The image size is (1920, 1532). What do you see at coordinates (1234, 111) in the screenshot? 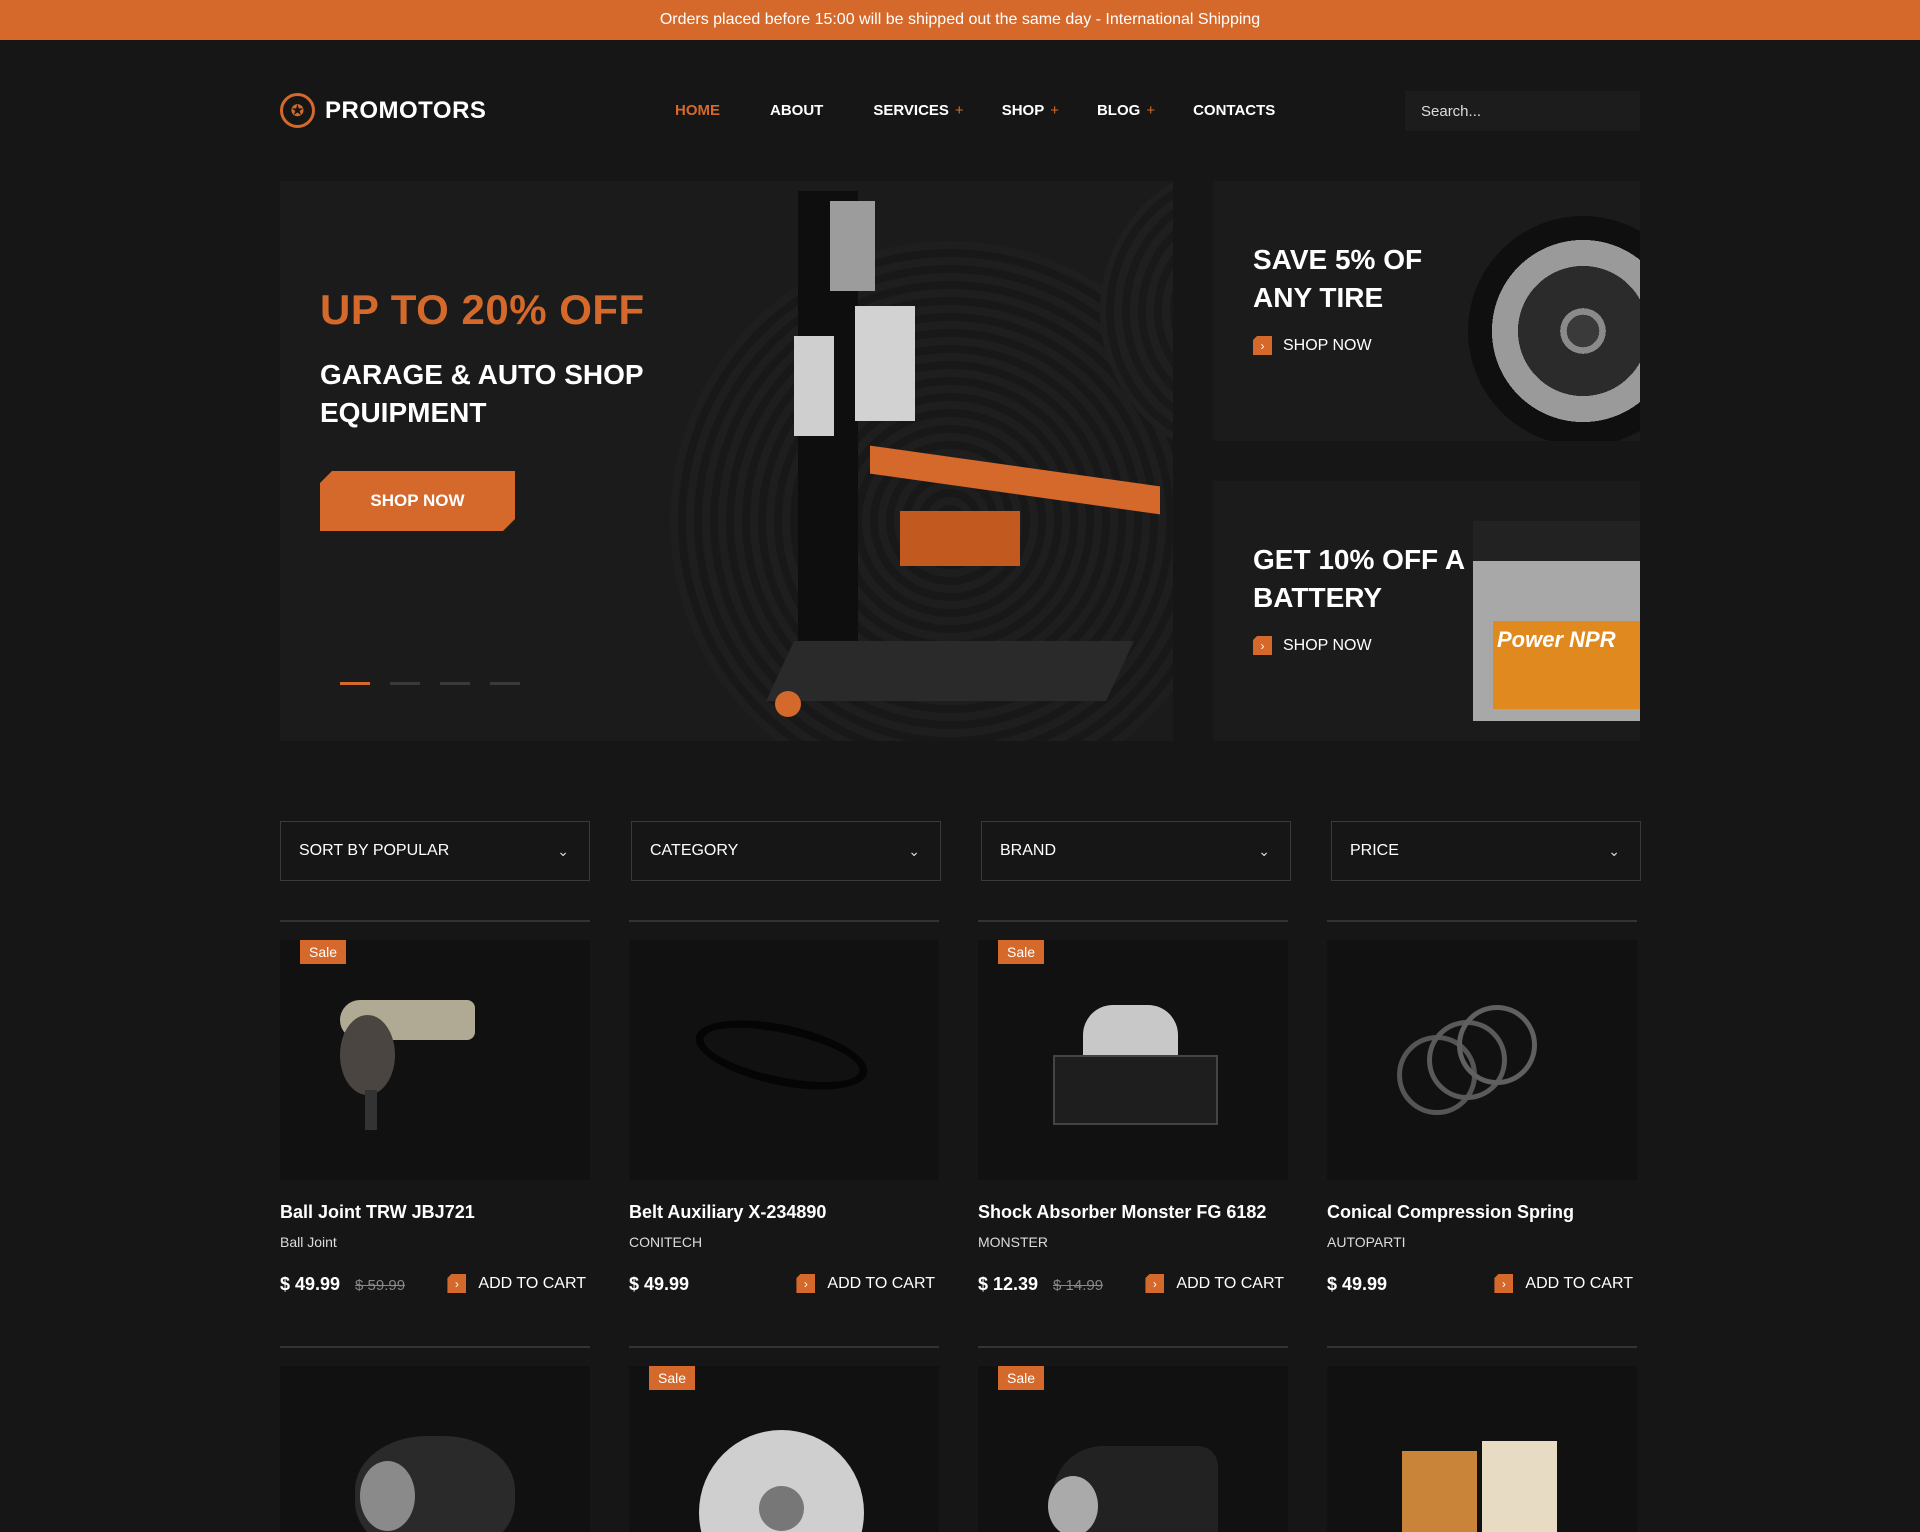
I see `nav-item-contacts: CONTACTS` at bounding box center [1234, 111].